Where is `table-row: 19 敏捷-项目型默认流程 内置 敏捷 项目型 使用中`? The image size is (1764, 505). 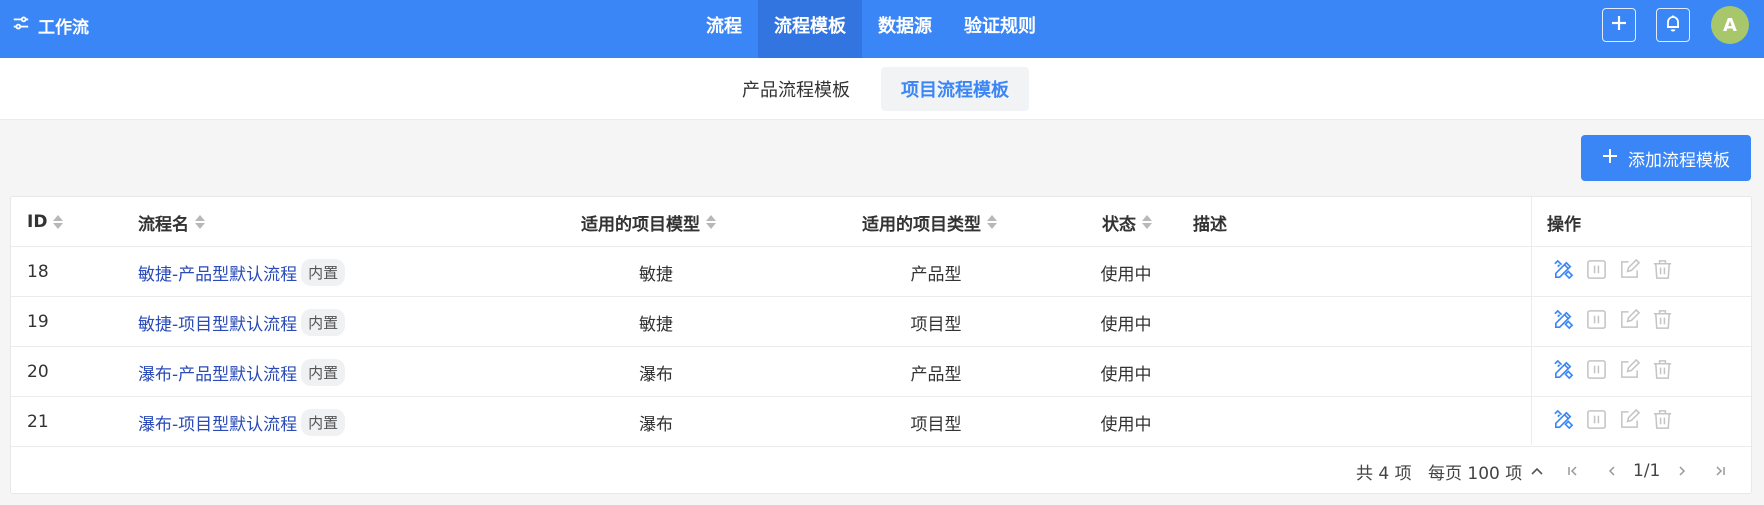 table-row: 19 敏捷-项目型默认流程 内置 敏捷 项目型 使用中 is located at coordinates (881, 322).